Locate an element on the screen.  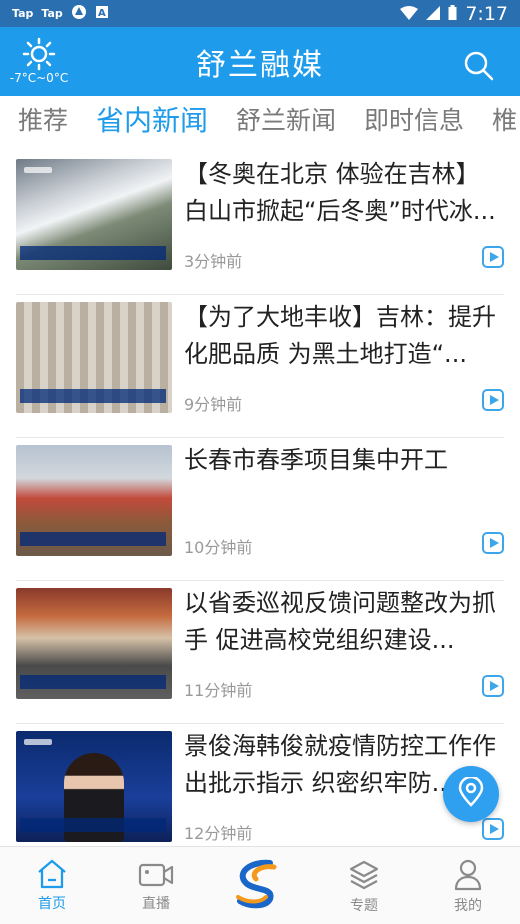
news-time: 12分钟前 is located at coordinates (218, 833).